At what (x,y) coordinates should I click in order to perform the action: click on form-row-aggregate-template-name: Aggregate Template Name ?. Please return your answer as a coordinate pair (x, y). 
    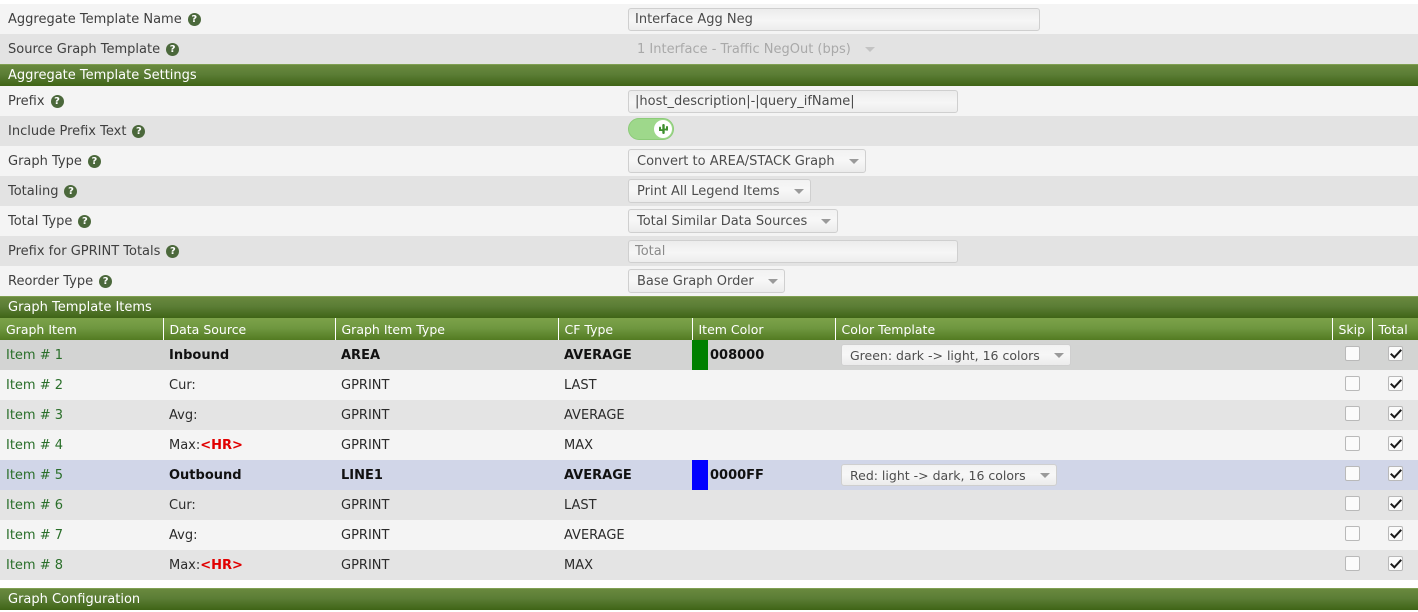
    Looking at the image, I should click on (709, 19).